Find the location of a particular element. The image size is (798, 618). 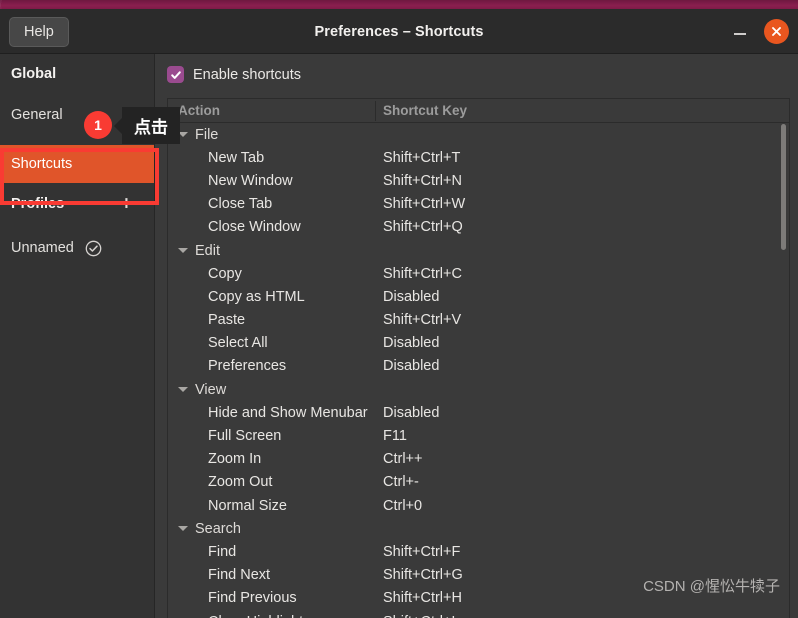

close-icon is located at coordinates (776, 31).